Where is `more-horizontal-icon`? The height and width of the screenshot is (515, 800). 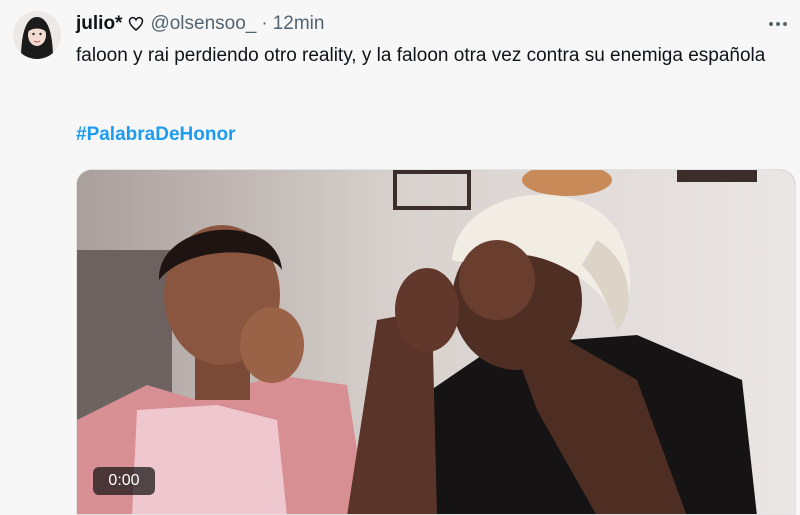 more-horizontal-icon is located at coordinates (778, 24).